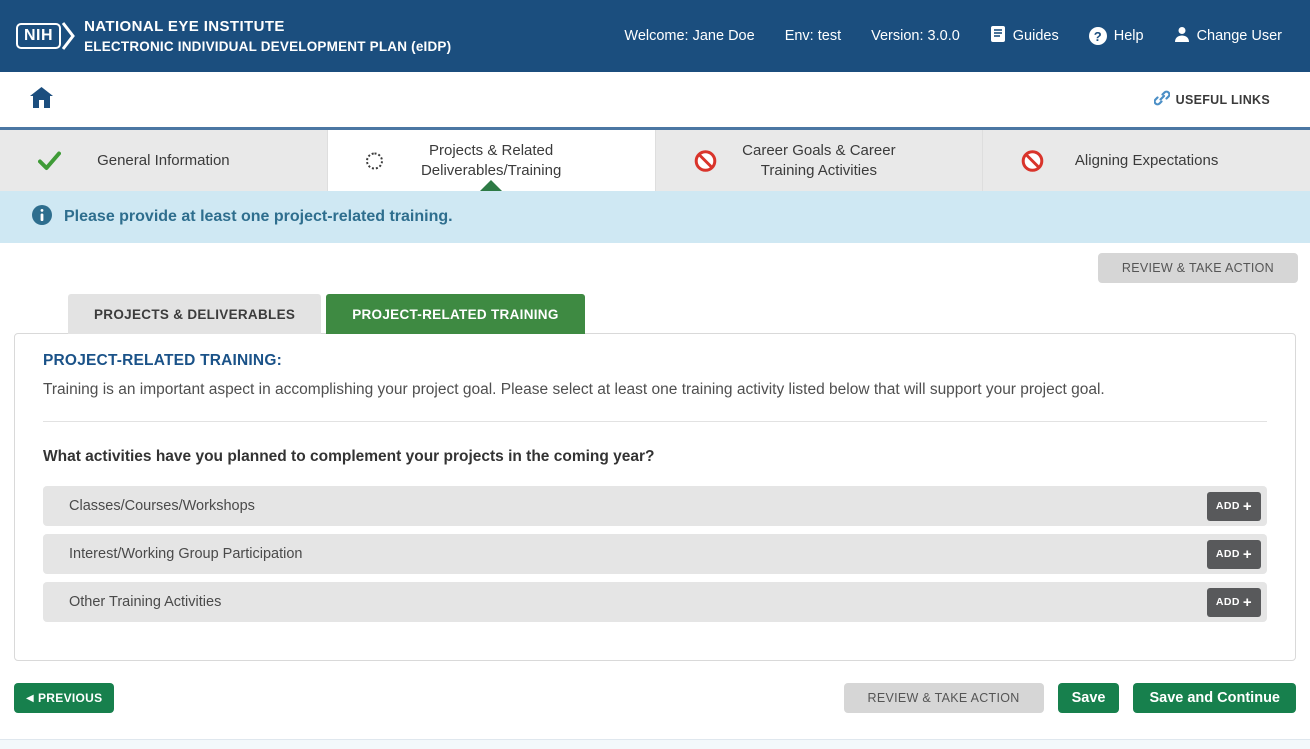 The height and width of the screenshot is (749, 1310). Describe the element at coordinates (184, 26) in the screenshot. I see `org-name: NATIONAL EYE INSTITUTE` at that location.